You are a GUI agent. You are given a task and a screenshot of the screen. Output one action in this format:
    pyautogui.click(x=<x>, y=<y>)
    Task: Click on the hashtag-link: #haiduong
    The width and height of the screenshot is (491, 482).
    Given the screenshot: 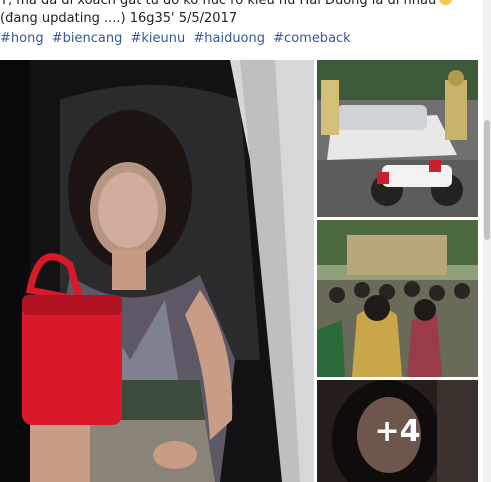 What is the action you would take?
    pyautogui.click(x=229, y=38)
    